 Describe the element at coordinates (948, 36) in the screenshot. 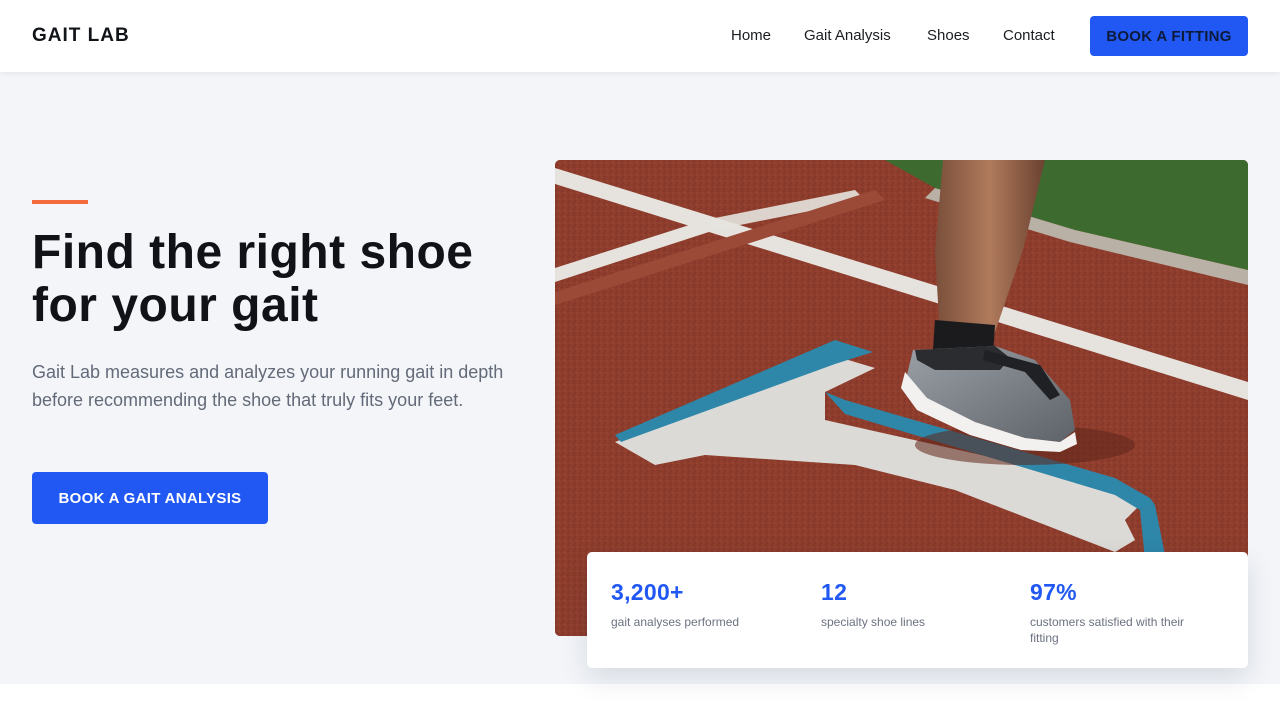

I see `nav-link-shoes: Shoes` at that location.